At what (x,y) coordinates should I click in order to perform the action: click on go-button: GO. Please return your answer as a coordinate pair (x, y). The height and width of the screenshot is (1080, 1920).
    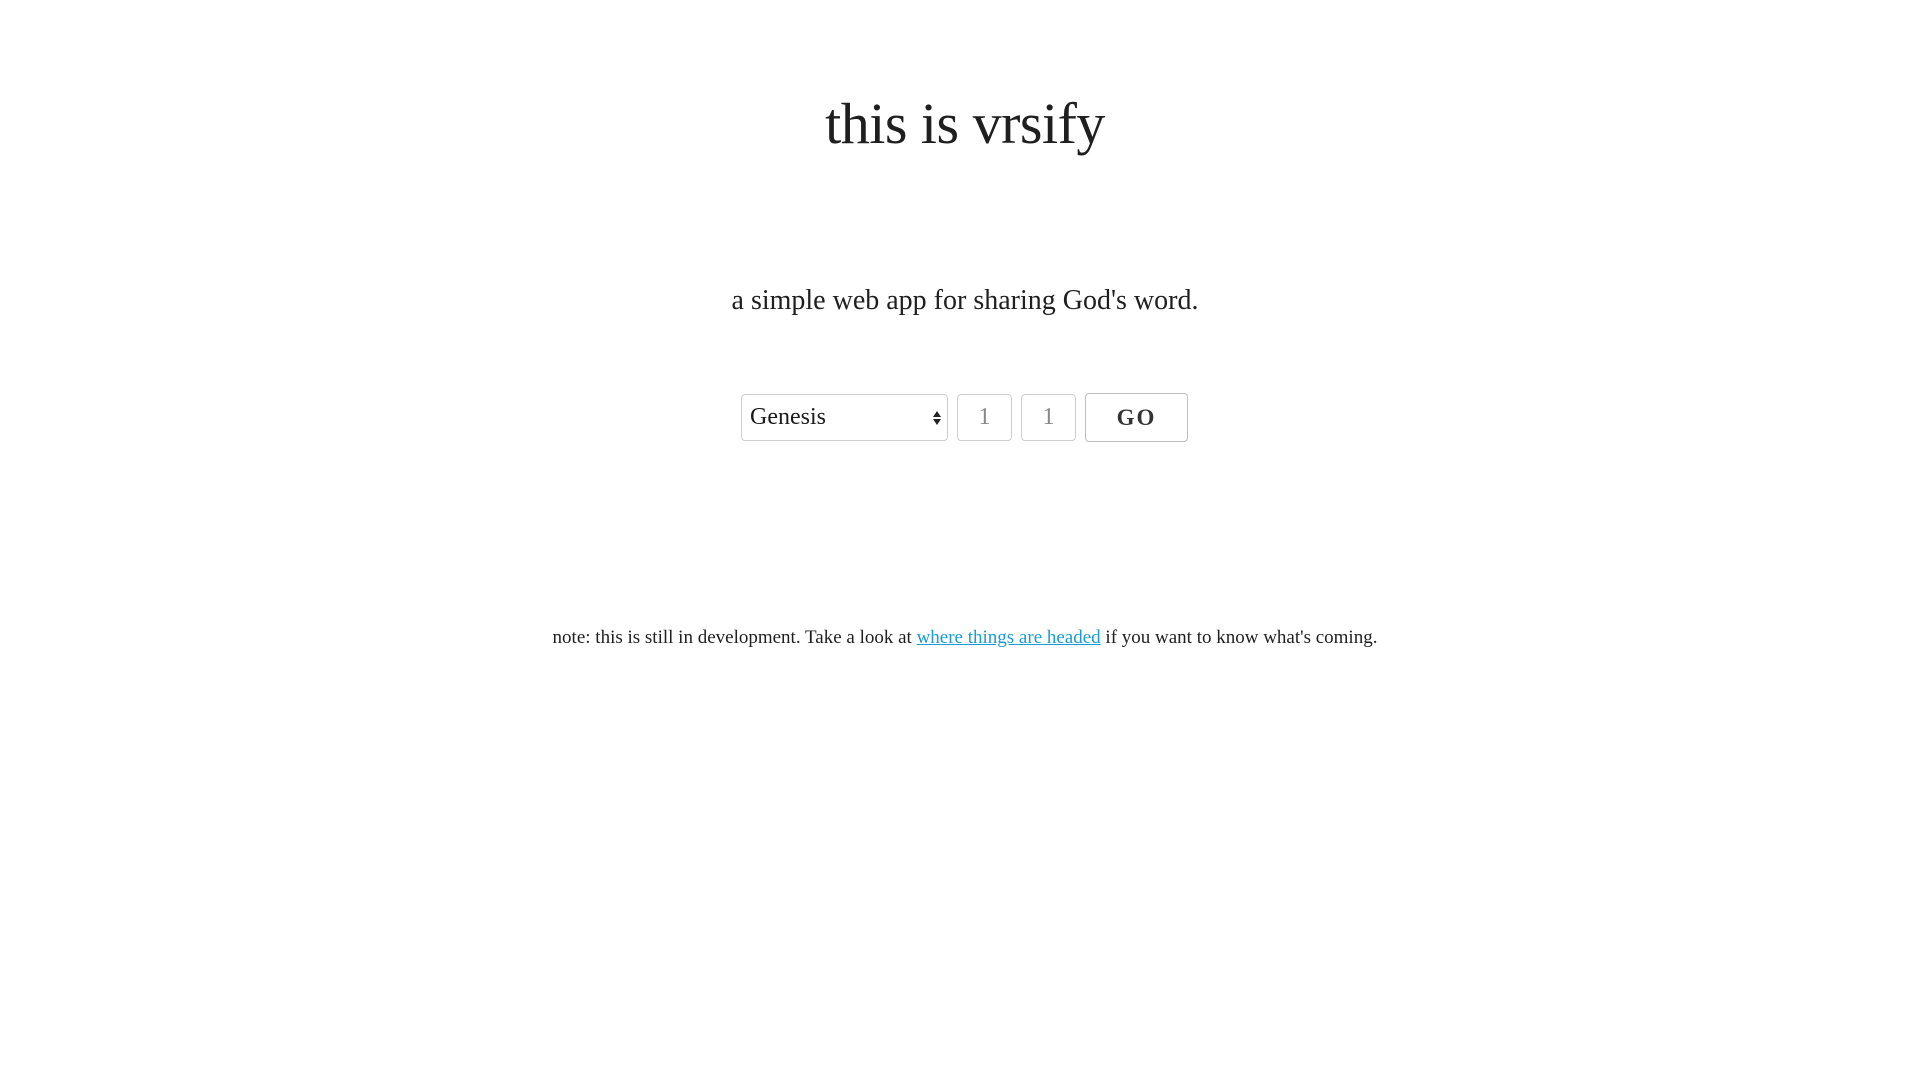
    Looking at the image, I should click on (1136, 417).